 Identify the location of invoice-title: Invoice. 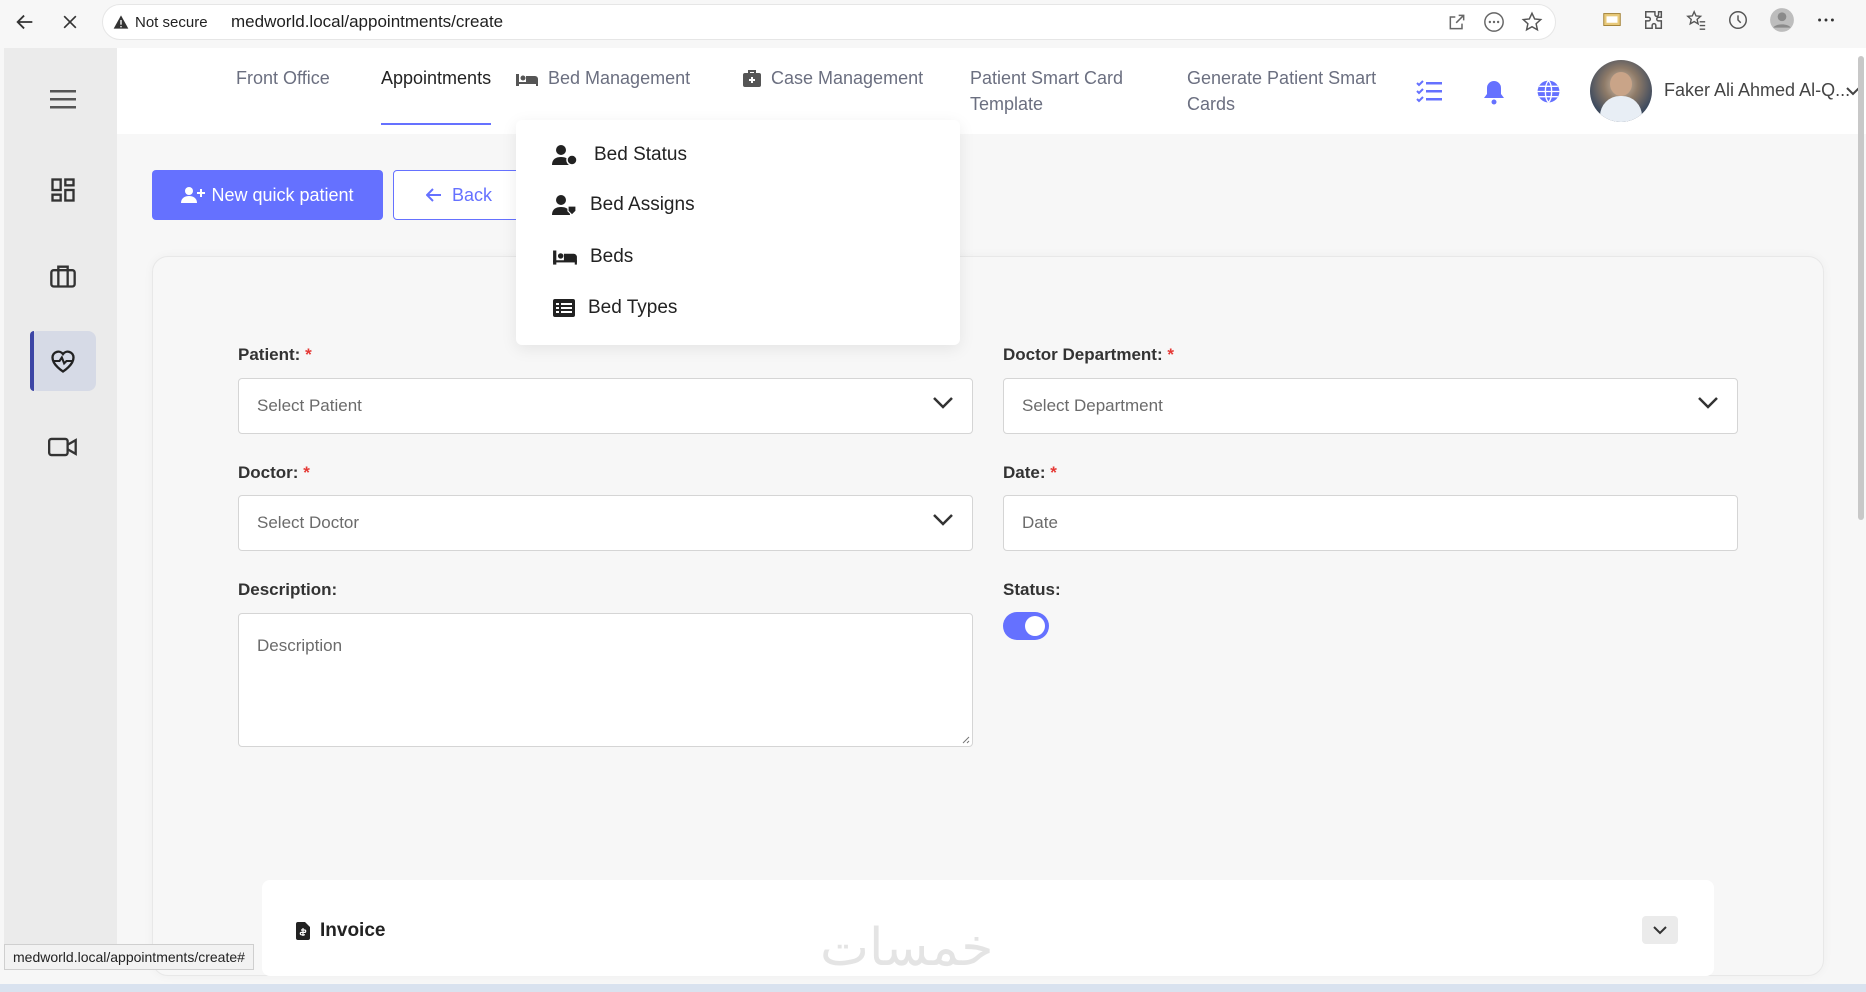
(353, 930).